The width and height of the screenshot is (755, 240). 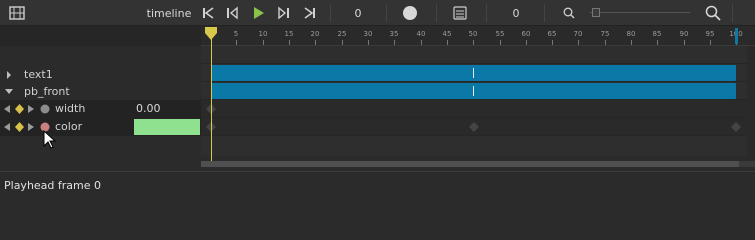 I want to click on ruler-tick-label: 65, so click(x=552, y=34).